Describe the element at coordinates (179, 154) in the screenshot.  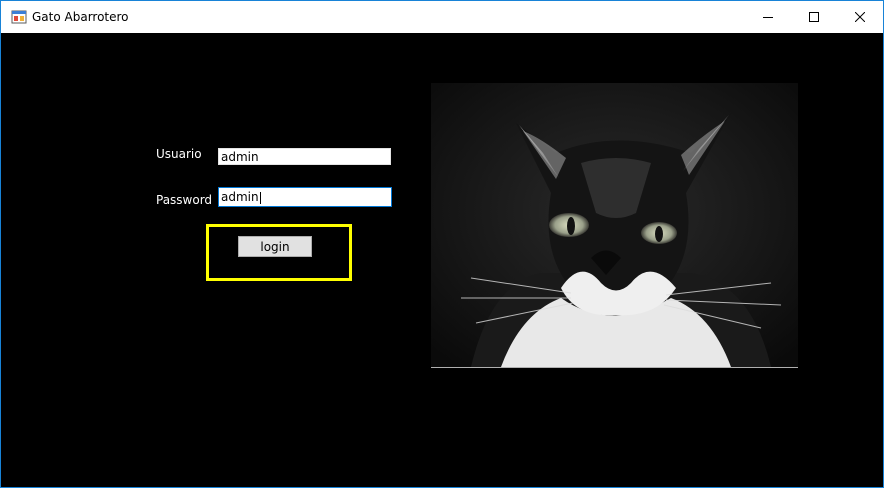
I see `username-label: Usuario` at that location.